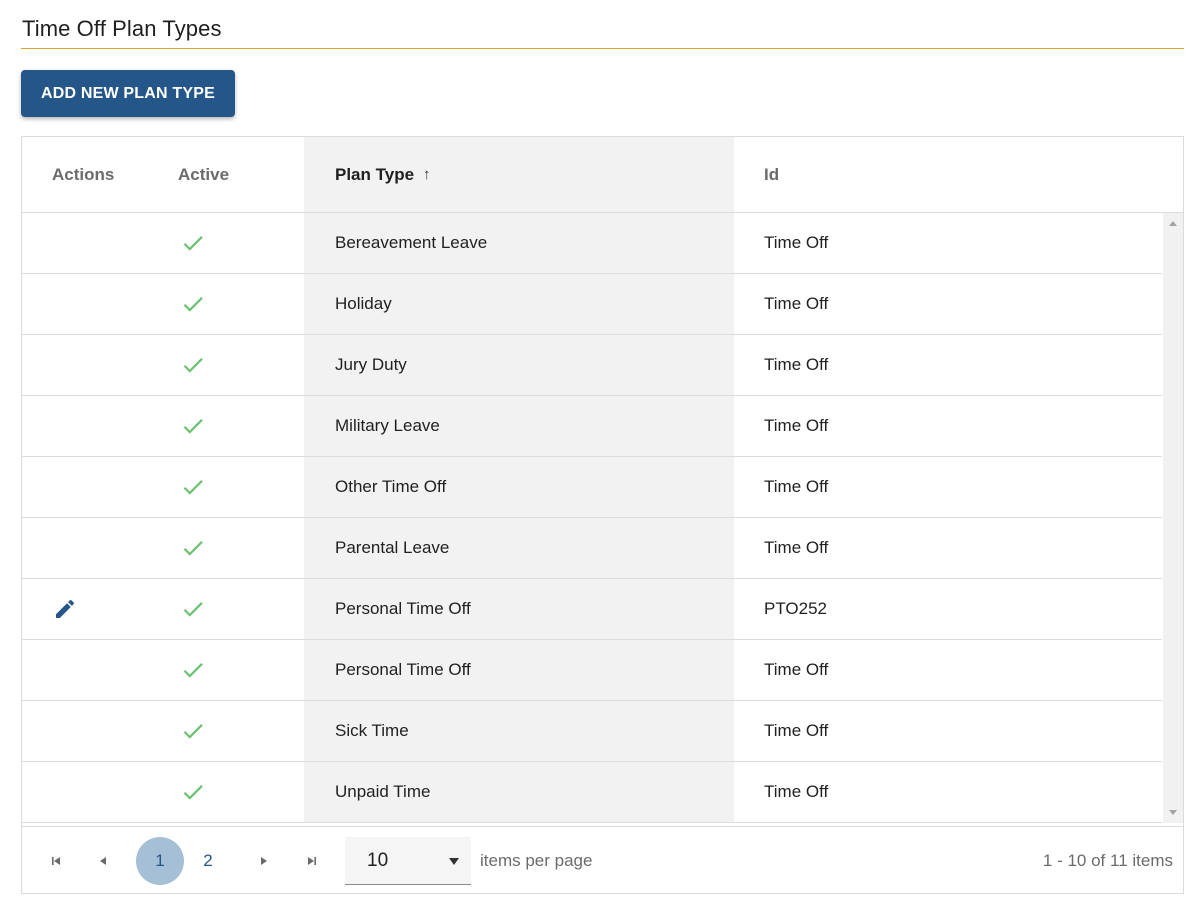  Describe the element at coordinates (519, 174) in the screenshot. I see `column-header-plan-type: Plan Type ↑` at that location.